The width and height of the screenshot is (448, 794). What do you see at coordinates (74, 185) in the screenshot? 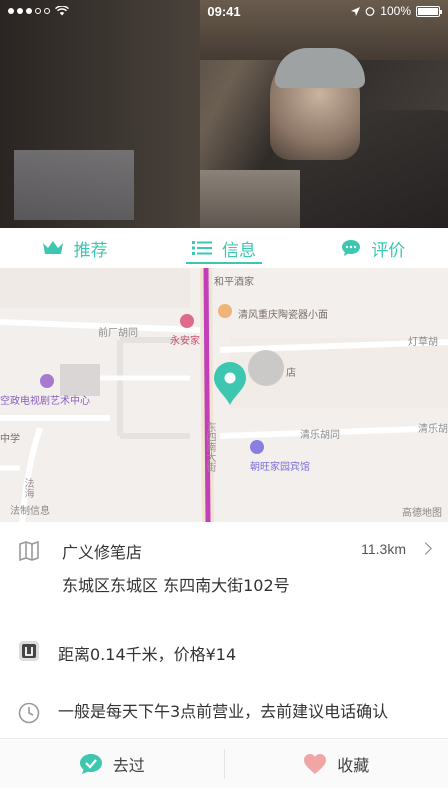
I see `photo-panel` at bounding box center [74, 185].